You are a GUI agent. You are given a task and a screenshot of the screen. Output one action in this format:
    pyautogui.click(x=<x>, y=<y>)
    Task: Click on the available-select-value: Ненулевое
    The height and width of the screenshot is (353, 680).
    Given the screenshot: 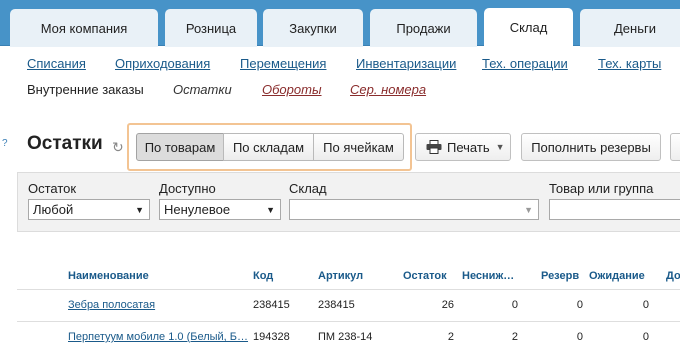 What is the action you would take?
    pyautogui.click(x=197, y=209)
    